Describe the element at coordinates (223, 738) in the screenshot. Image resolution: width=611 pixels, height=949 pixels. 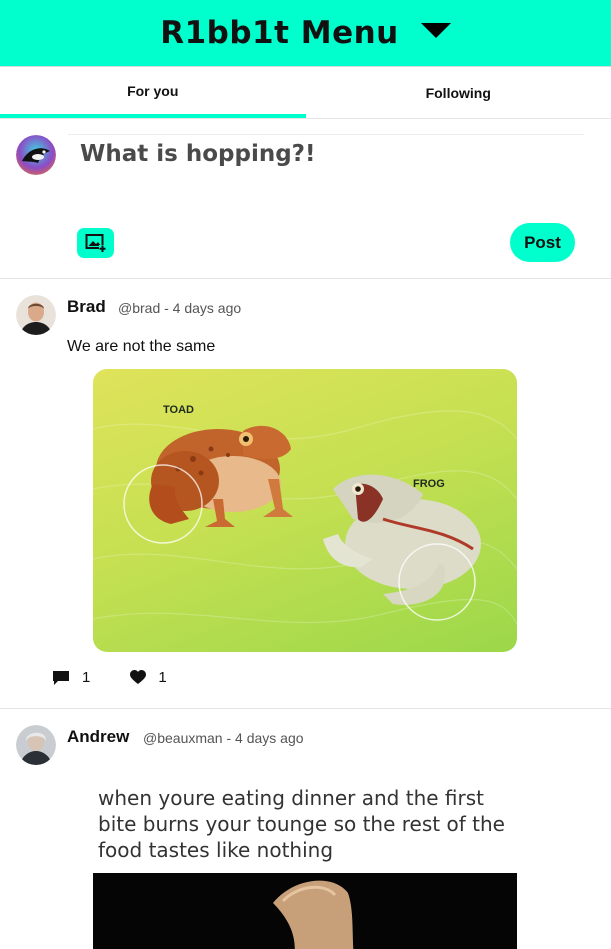
I see `post-meta: @beauxman - 4 days ago` at that location.